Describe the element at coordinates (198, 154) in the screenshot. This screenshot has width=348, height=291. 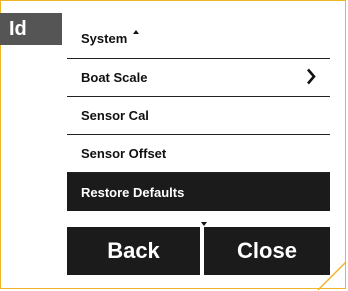
I see `menu-item-sensor-offset: Sensor Offset` at that location.